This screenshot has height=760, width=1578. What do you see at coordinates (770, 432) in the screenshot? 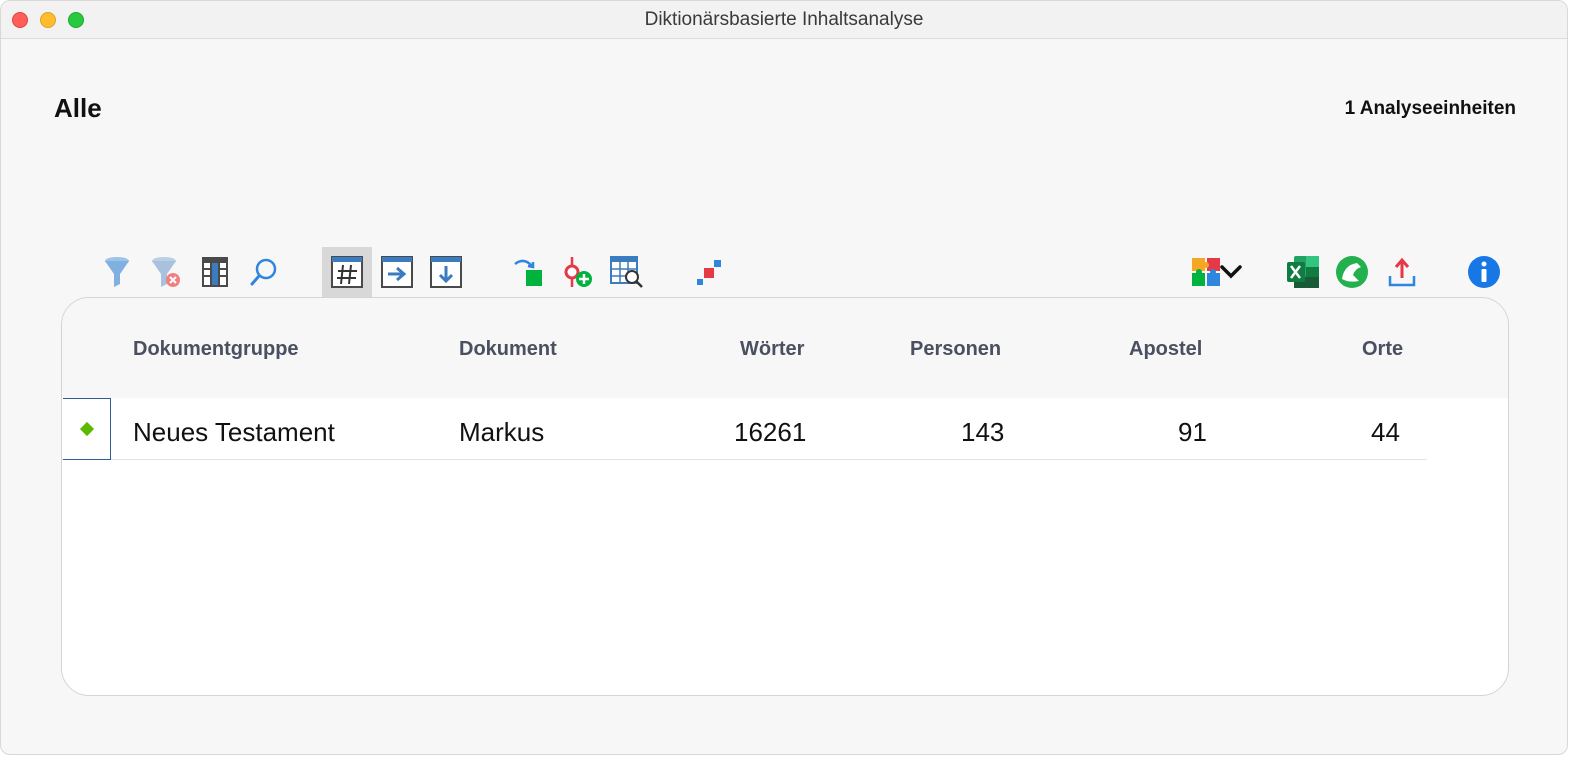
I see `cell-words: 16261` at bounding box center [770, 432].